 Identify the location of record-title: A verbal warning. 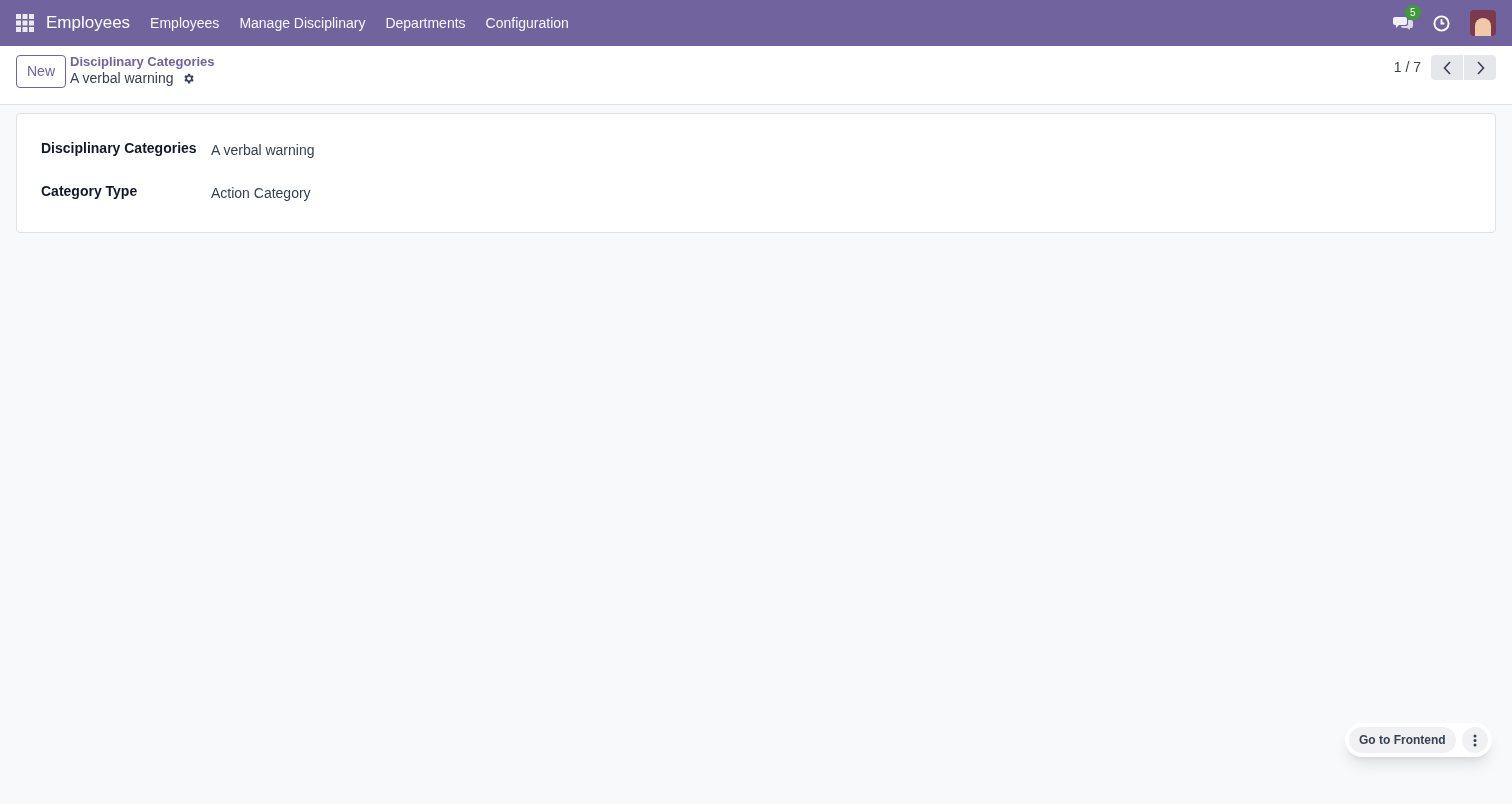
(122, 78).